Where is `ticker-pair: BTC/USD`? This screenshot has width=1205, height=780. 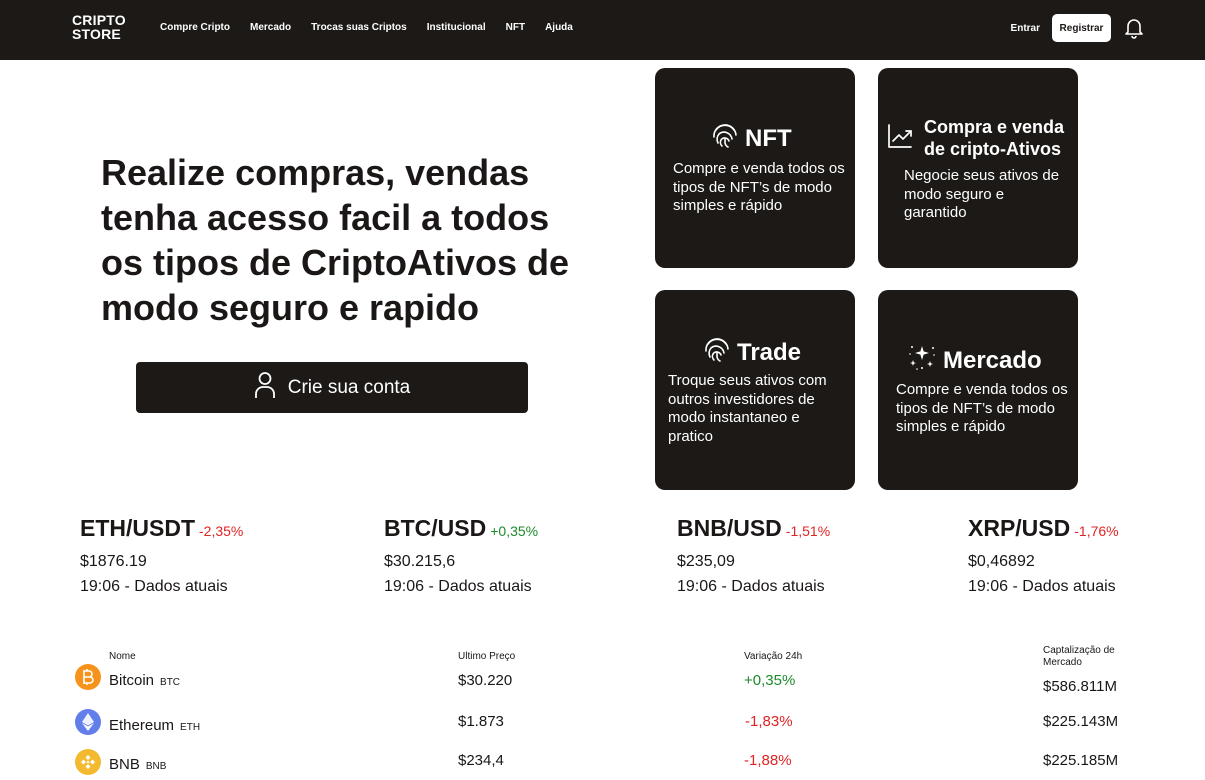
ticker-pair: BTC/USD is located at coordinates (435, 528).